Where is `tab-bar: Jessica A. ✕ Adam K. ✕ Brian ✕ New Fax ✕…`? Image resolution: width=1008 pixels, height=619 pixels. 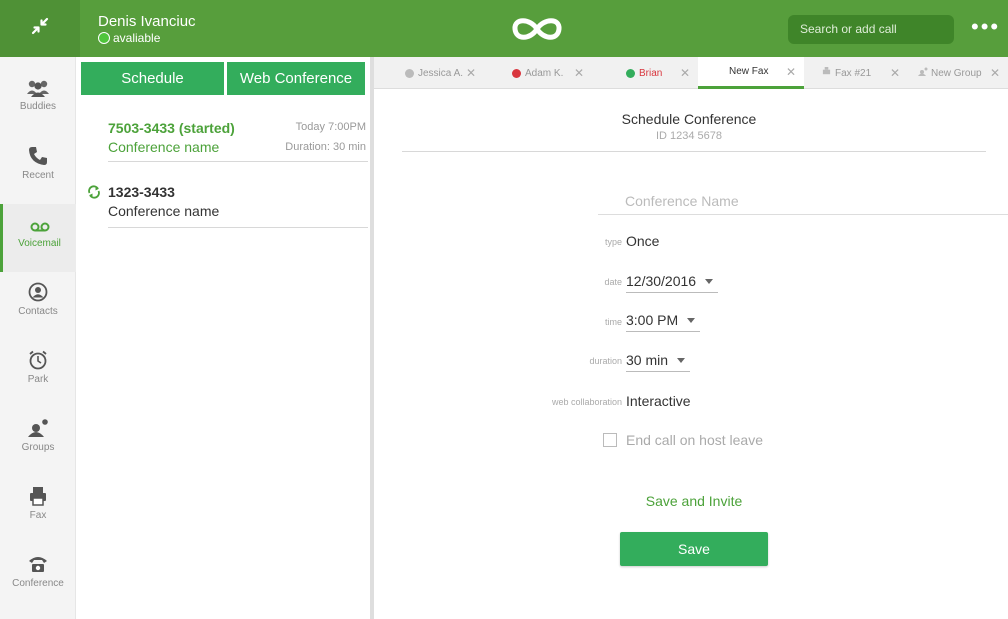
tab-bar: Jessica A. ✕ Adam K. ✕ Brian ✕ New Fax ✕… is located at coordinates (691, 73).